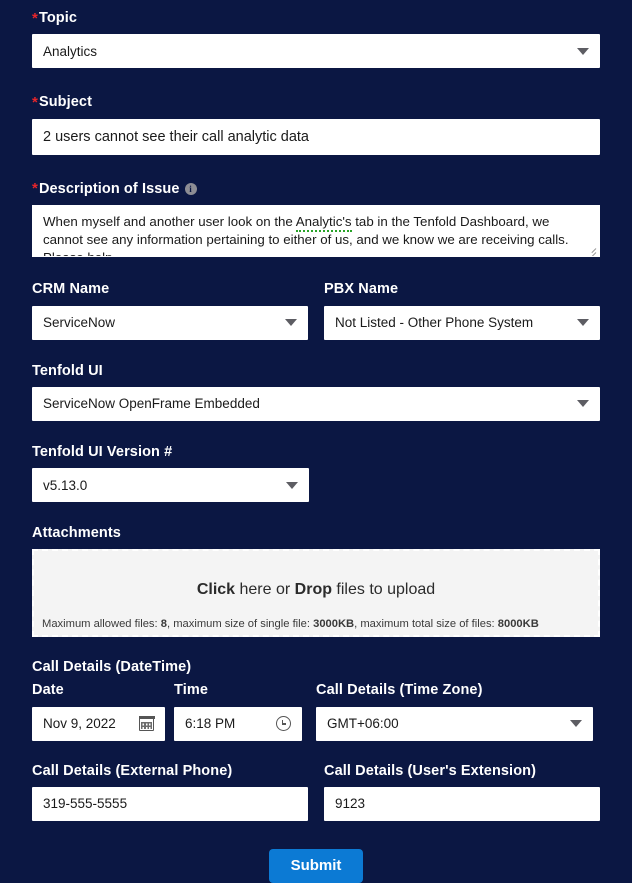 Image resolution: width=632 pixels, height=883 pixels. What do you see at coordinates (434, 323) in the screenshot?
I see `pbx-name-value: Not Listed - Other Phone System` at bounding box center [434, 323].